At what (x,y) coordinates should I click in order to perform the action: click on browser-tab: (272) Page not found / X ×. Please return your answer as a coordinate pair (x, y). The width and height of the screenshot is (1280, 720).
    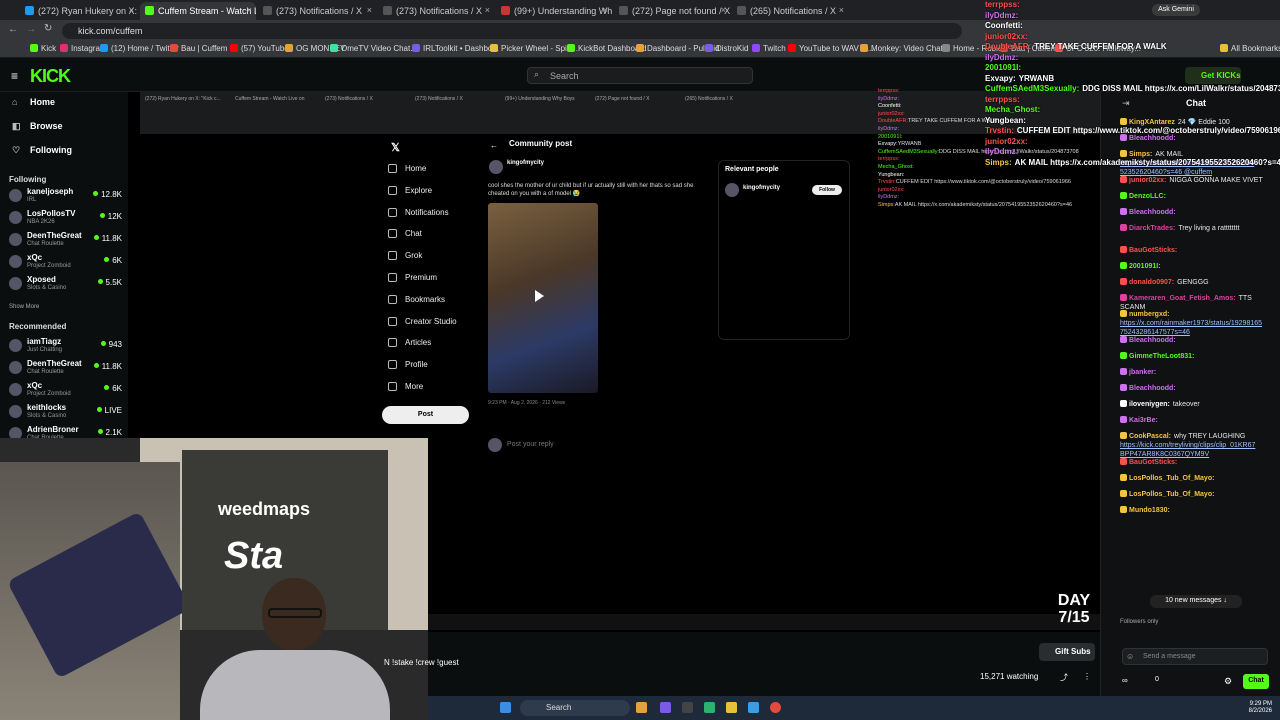
    Looking at the image, I should click on (672, 11).